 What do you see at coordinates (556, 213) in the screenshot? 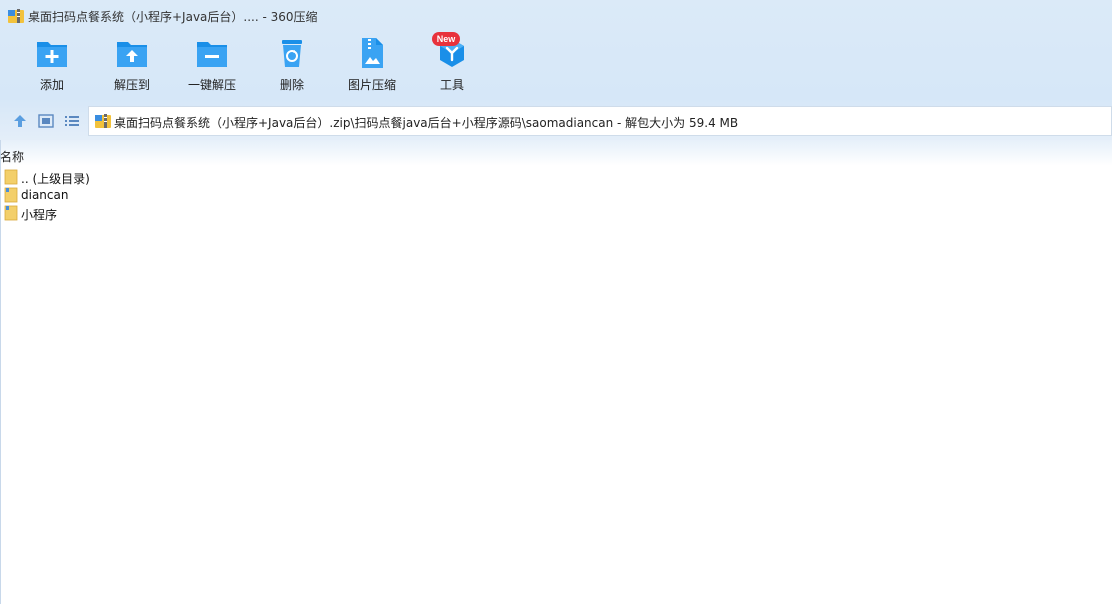
I see `list-item-miniprogram: 小程序` at bounding box center [556, 213].